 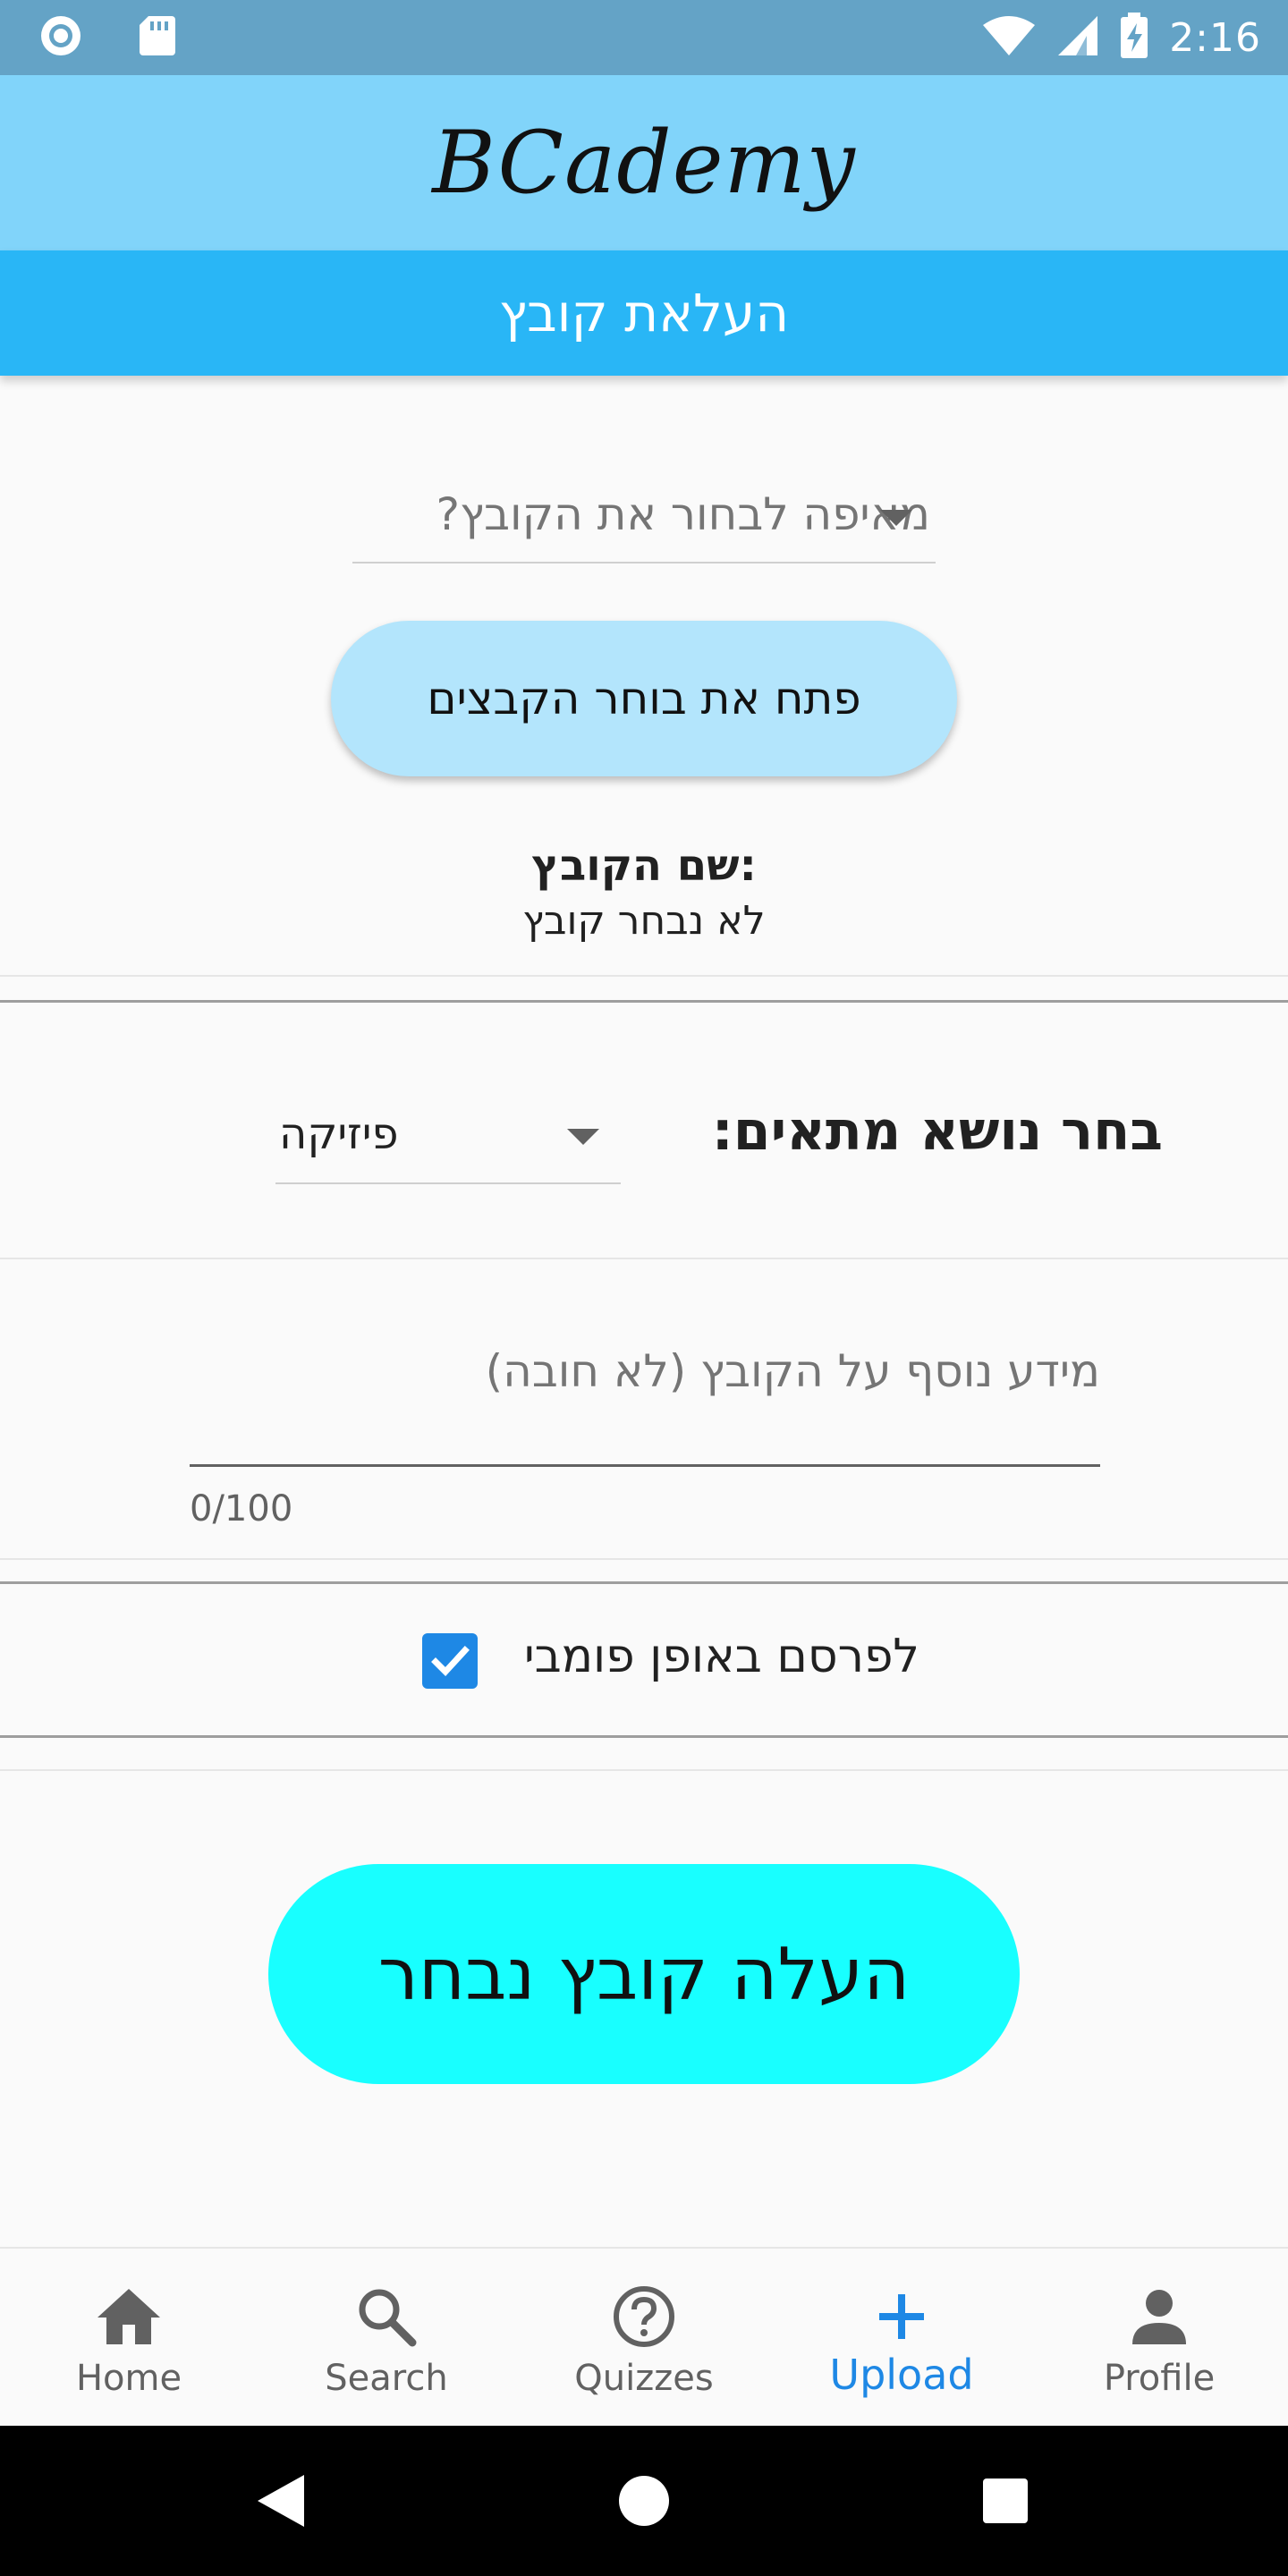 What do you see at coordinates (901, 2316) in the screenshot?
I see `plus-icon` at bounding box center [901, 2316].